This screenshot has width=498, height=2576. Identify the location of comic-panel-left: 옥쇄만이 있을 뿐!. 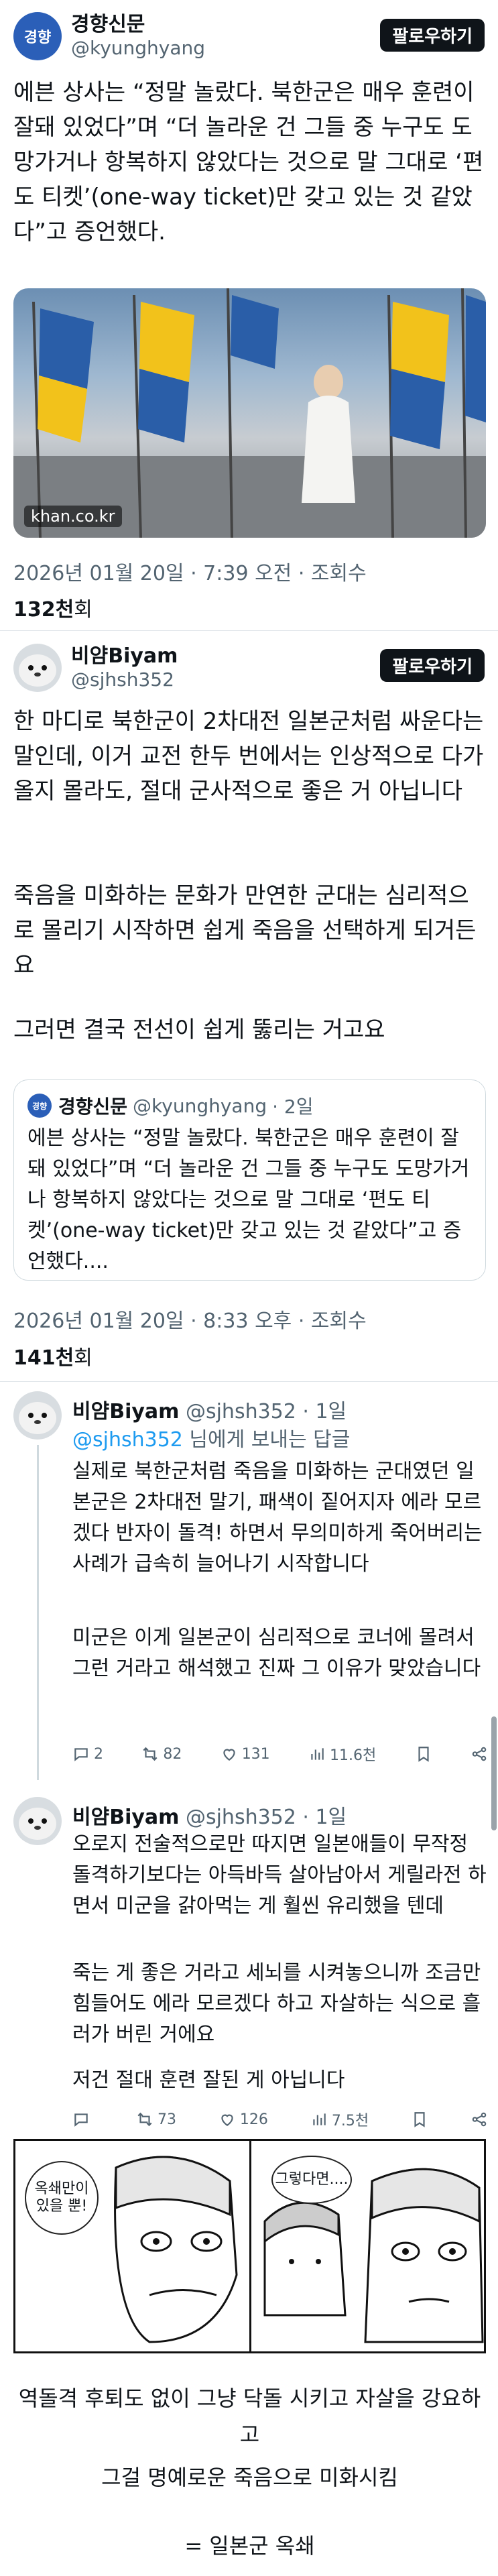
(133, 2246).